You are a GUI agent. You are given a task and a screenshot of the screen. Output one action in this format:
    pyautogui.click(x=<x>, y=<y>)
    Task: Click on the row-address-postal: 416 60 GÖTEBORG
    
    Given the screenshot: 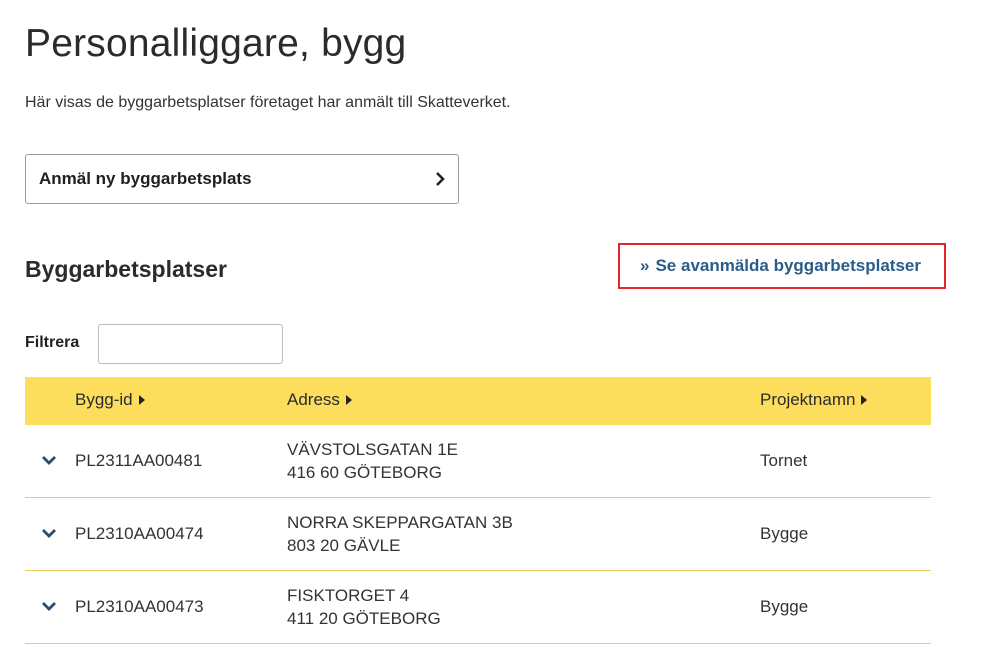 What is the action you would take?
    pyautogui.click(x=364, y=472)
    